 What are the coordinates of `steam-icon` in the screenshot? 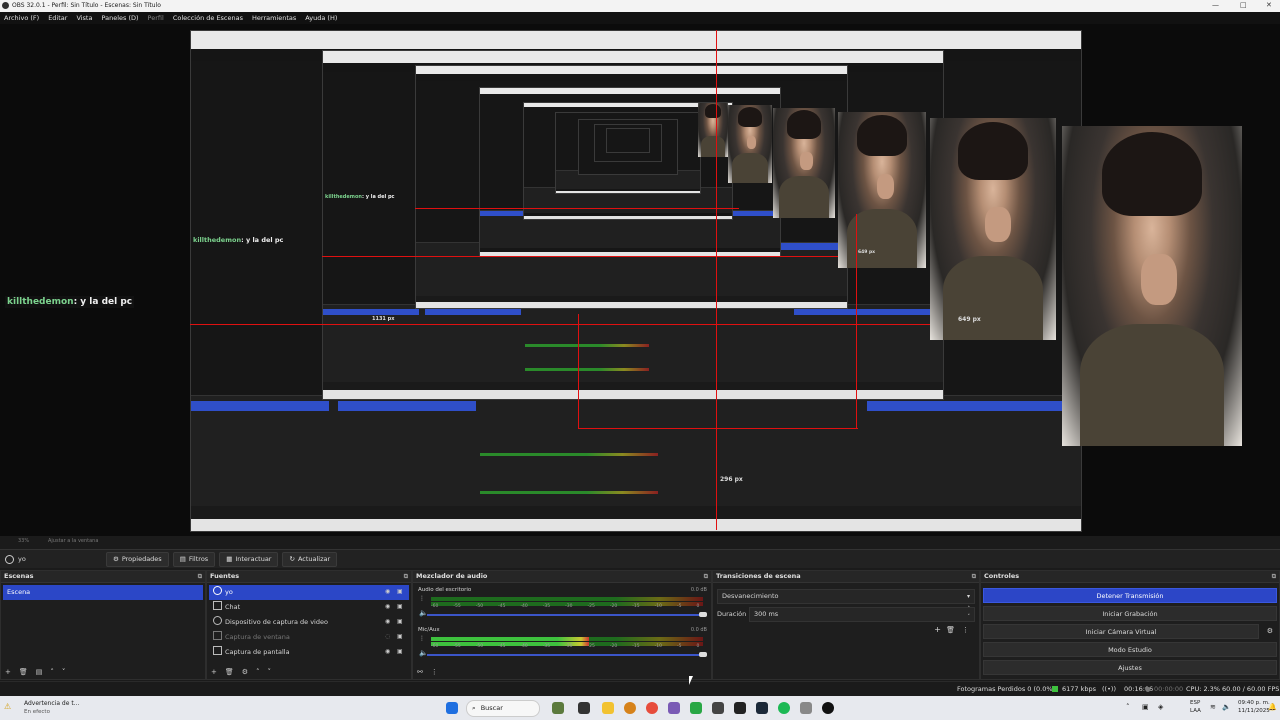 It's located at (762, 708).